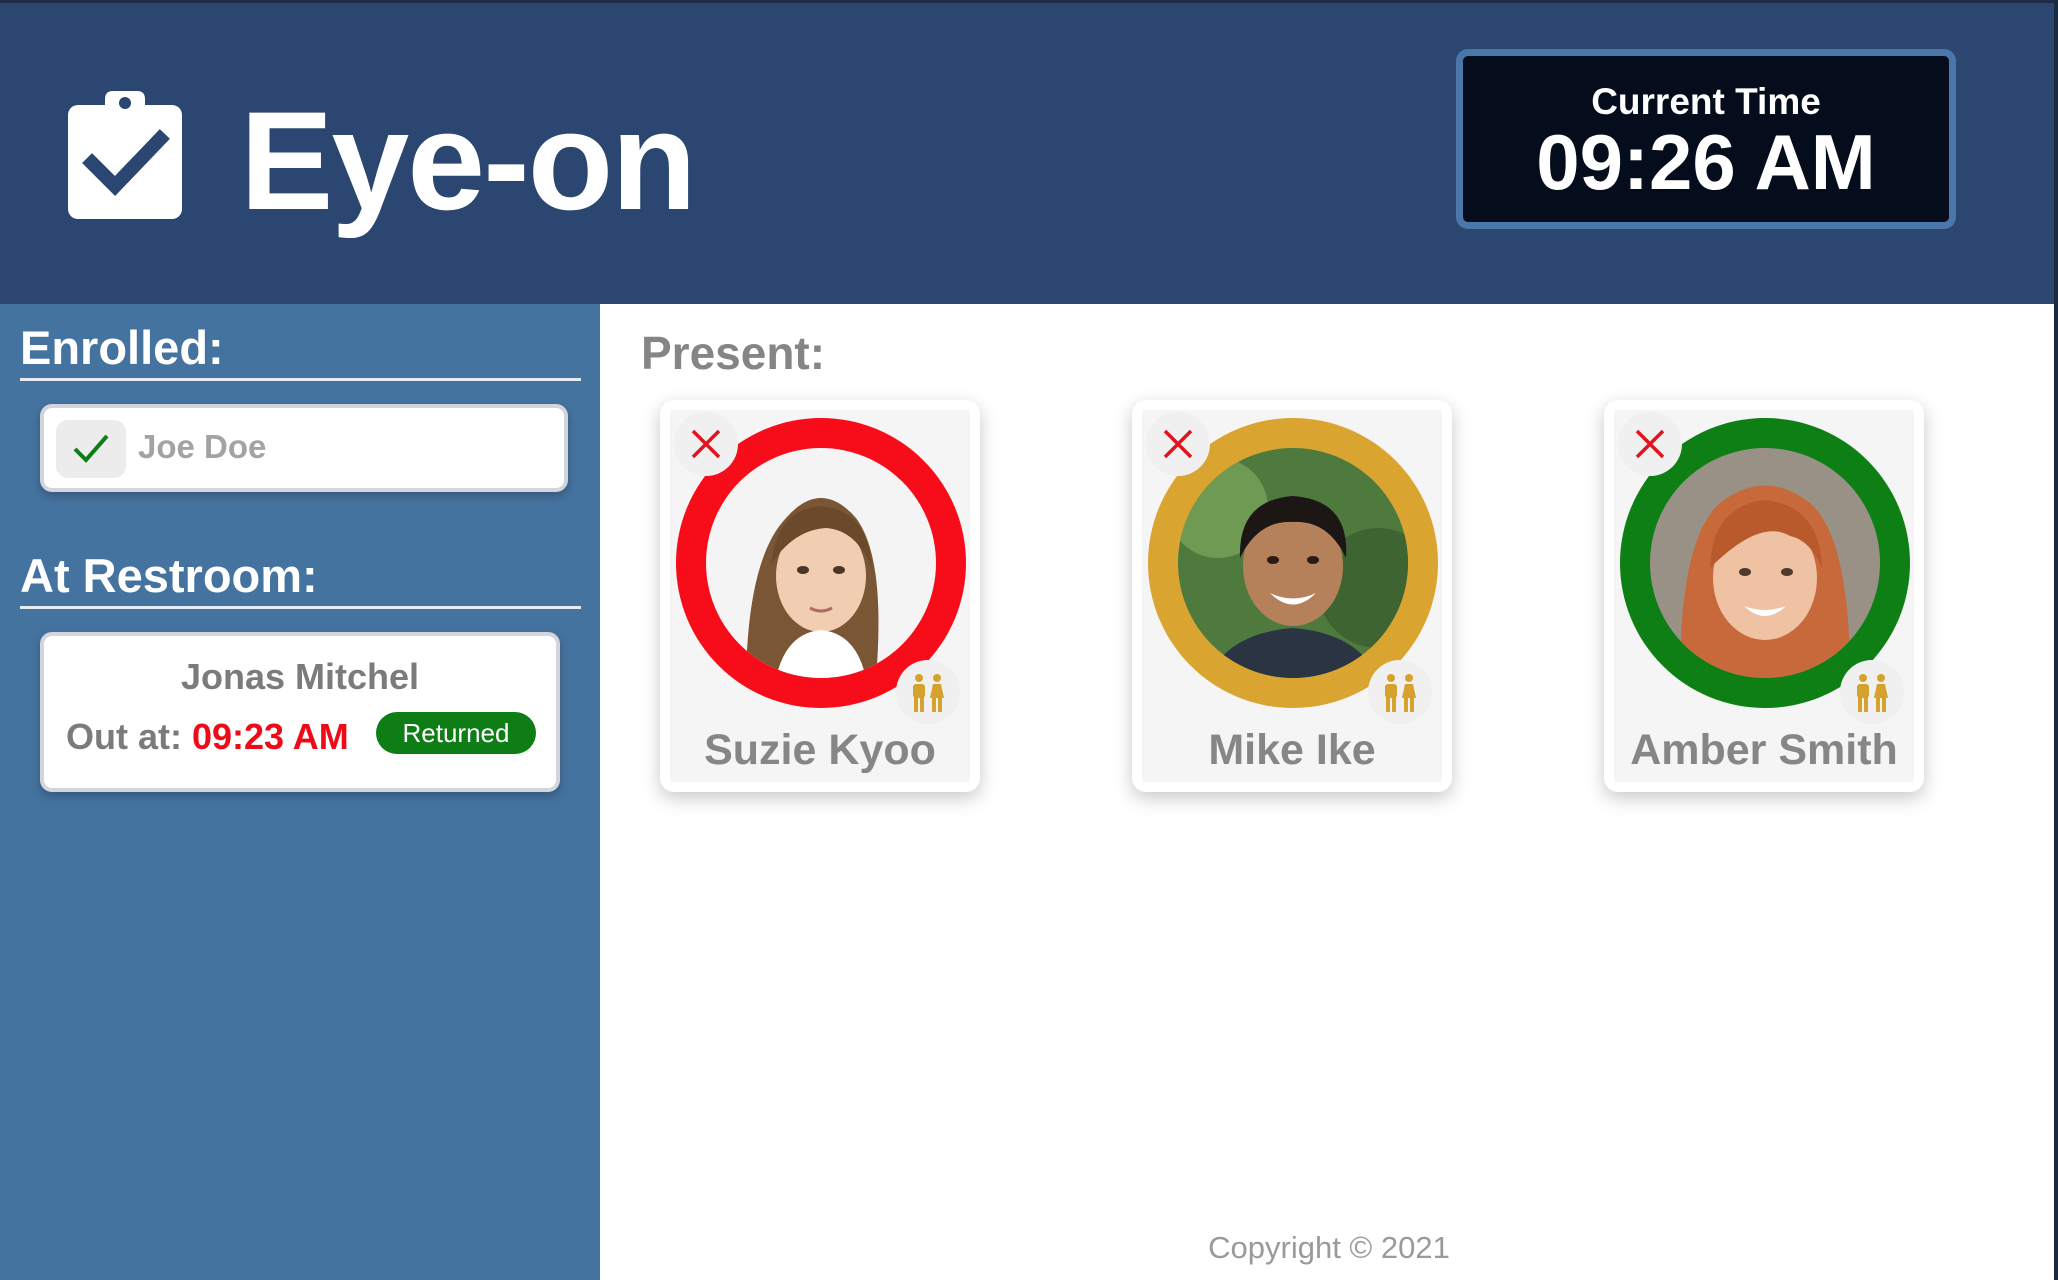  I want to click on enrolled-student-name: Joe Doe, so click(202, 446).